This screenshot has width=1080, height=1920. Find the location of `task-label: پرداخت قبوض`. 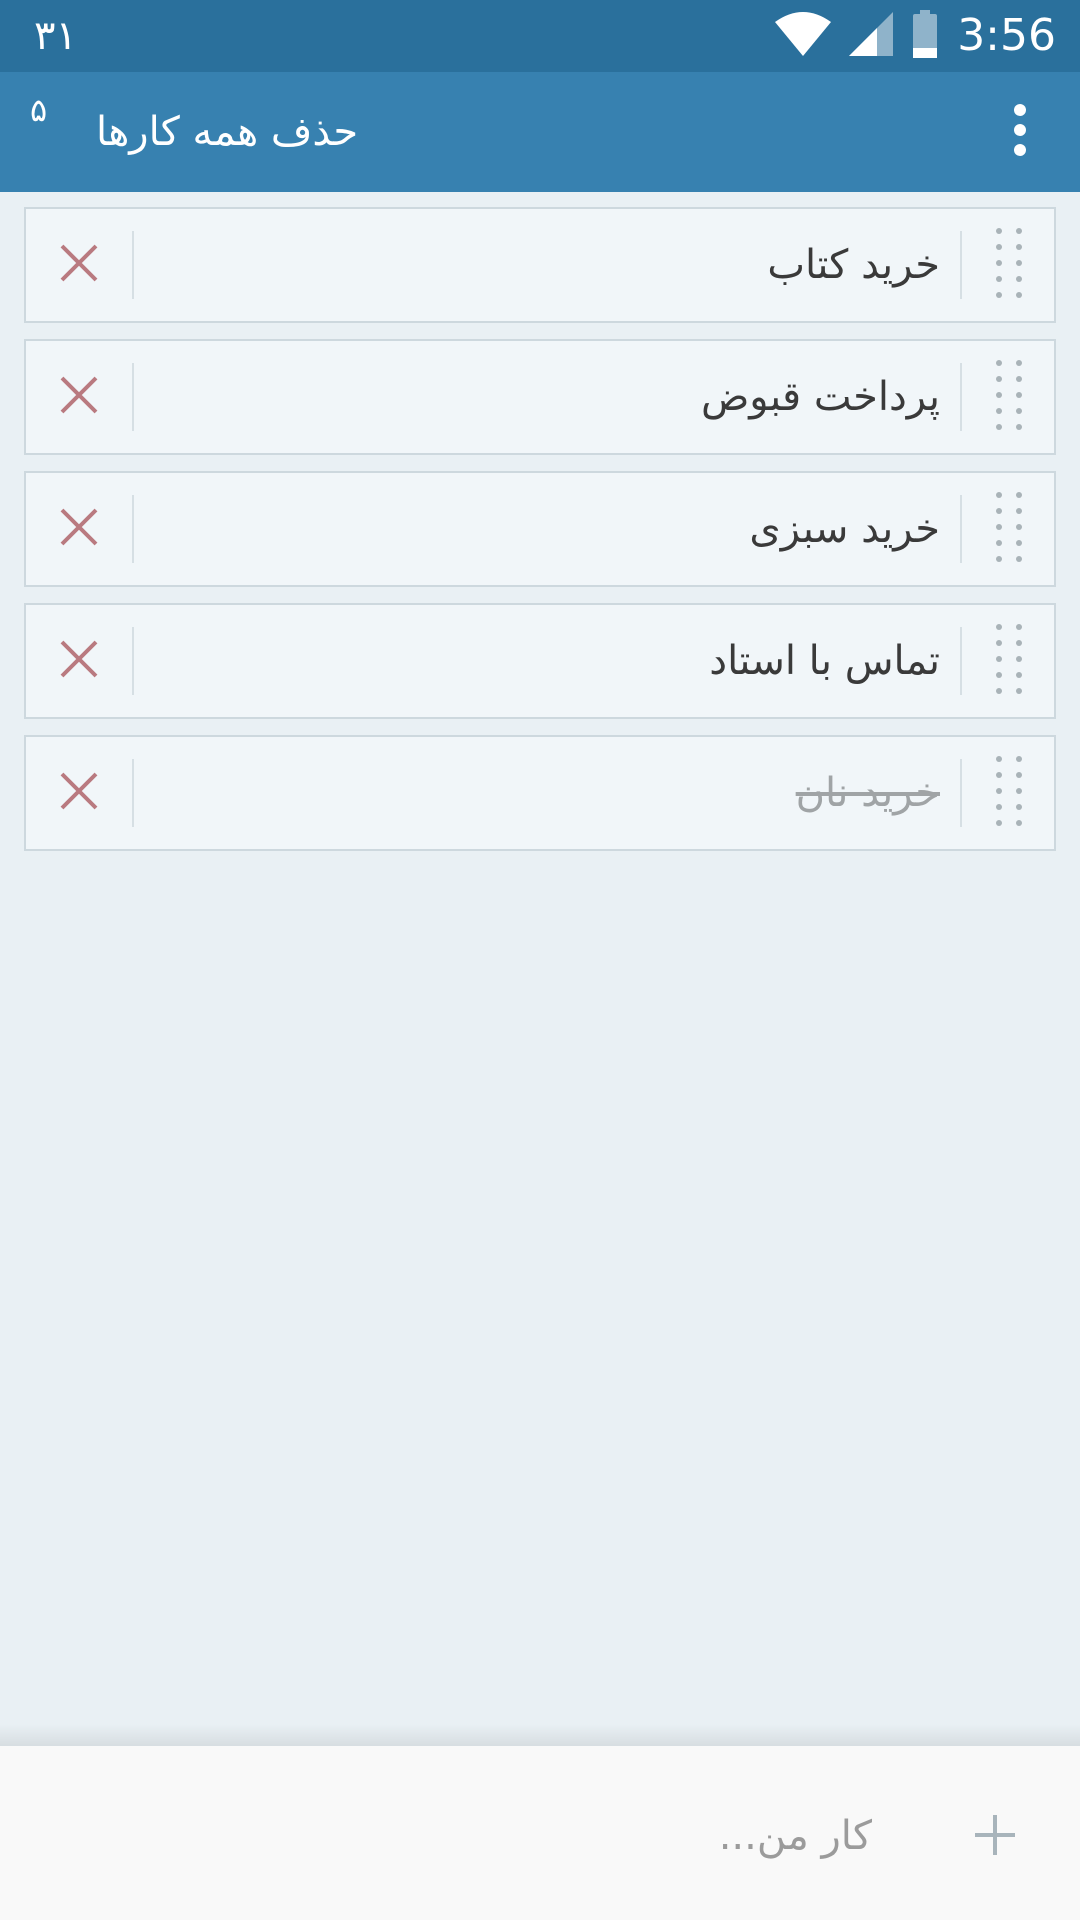

task-label: پرداخت قبوض is located at coordinates (548, 397).